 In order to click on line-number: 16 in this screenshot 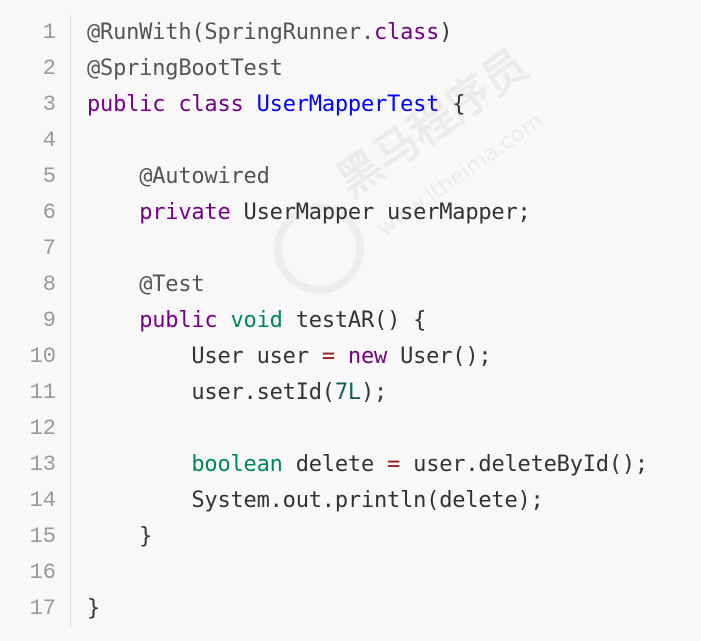, I will do `click(42, 572)`.